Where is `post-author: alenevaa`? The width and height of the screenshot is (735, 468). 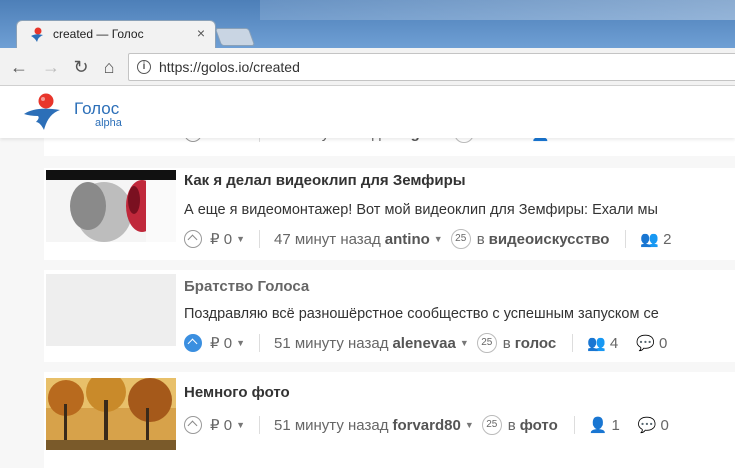
post-author: alenevaa is located at coordinates (423, 343).